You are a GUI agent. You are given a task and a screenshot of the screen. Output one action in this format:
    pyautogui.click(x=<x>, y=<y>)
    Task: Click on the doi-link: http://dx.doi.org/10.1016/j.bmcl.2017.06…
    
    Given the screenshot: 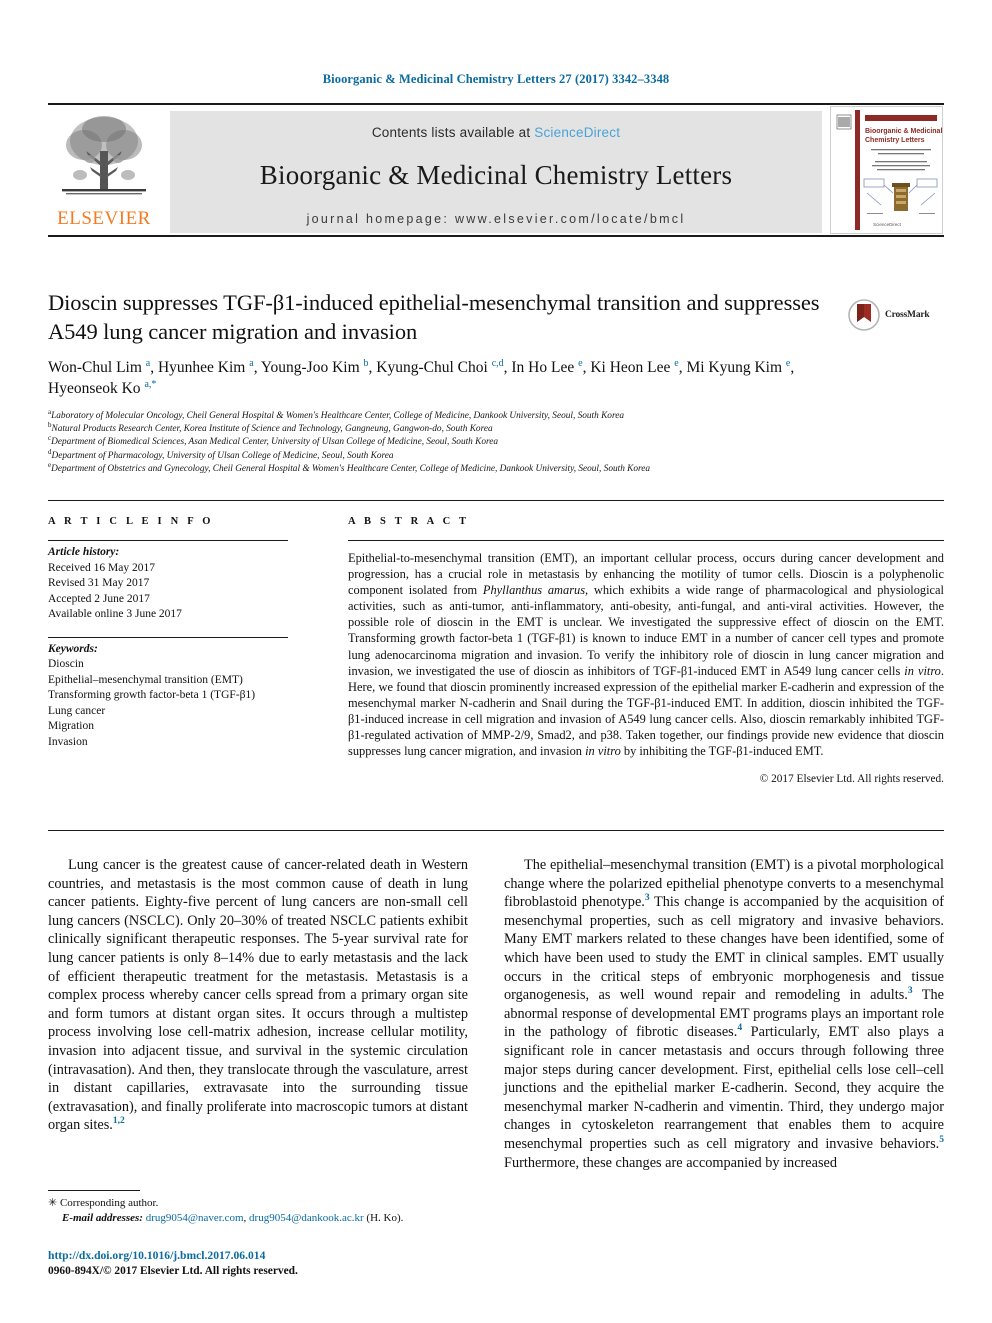 What is the action you would take?
    pyautogui.click(x=288, y=1256)
    